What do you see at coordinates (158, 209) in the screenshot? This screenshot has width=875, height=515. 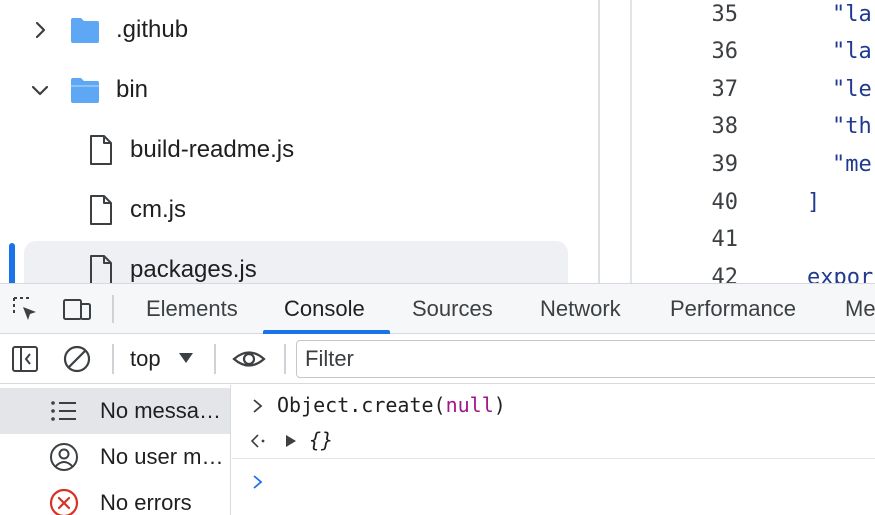 I see `tree-item-label: cm.js` at bounding box center [158, 209].